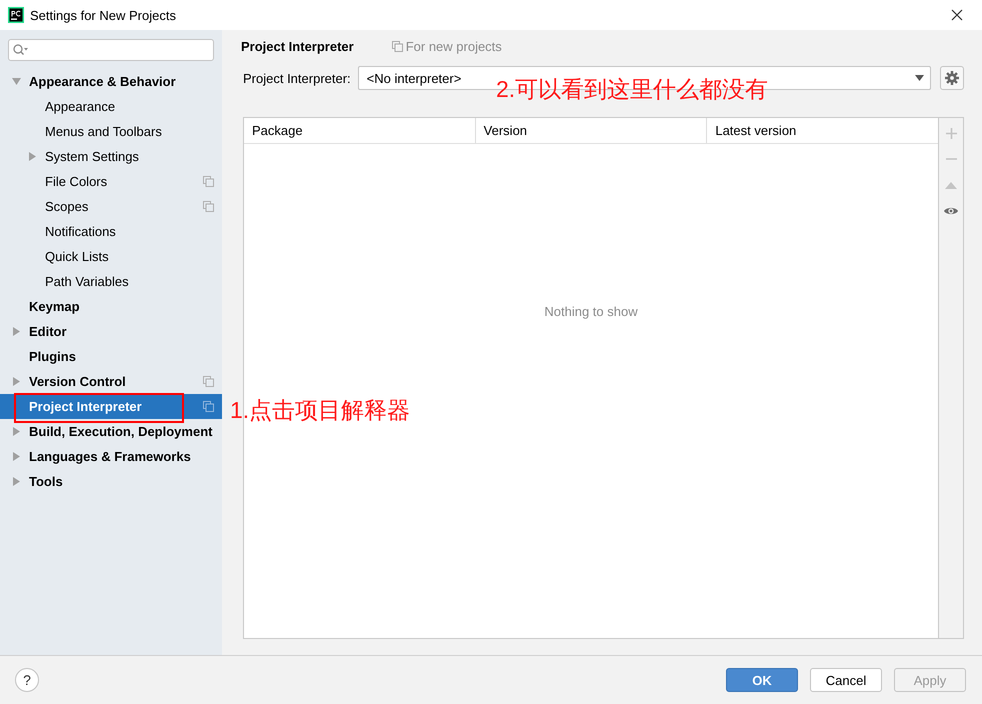 This screenshot has height=704, width=982. What do you see at coordinates (111, 131) in the screenshot?
I see `sidebar-item: Menus and Toolbars` at bounding box center [111, 131].